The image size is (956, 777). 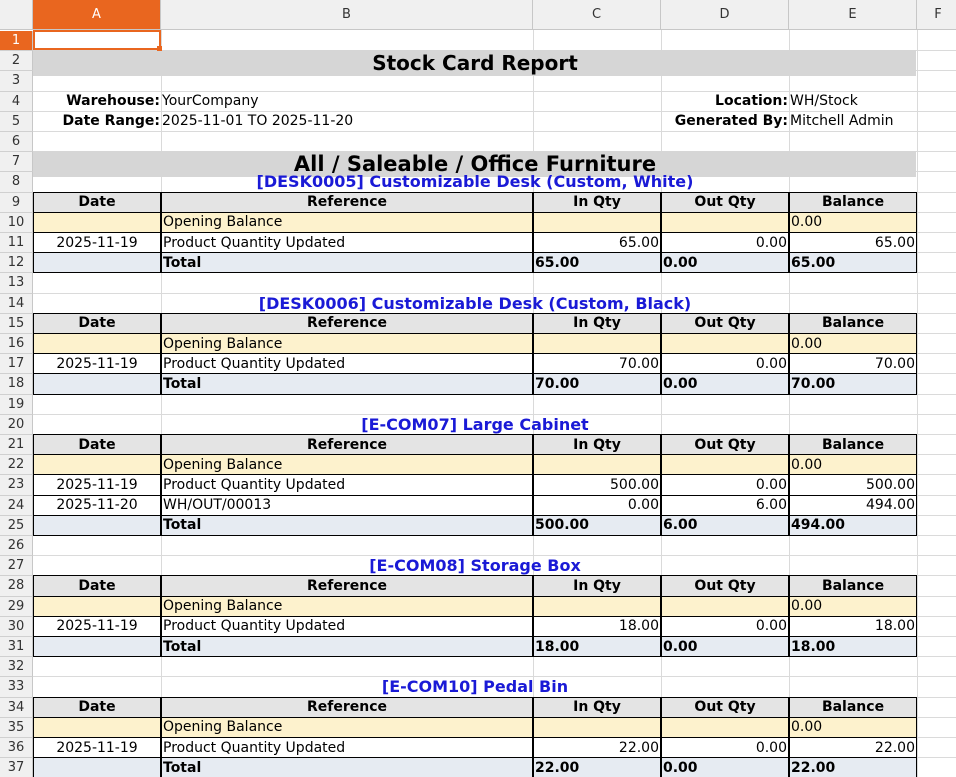 I want to click on total-in-qty: 22.00, so click(x=597, y=767).